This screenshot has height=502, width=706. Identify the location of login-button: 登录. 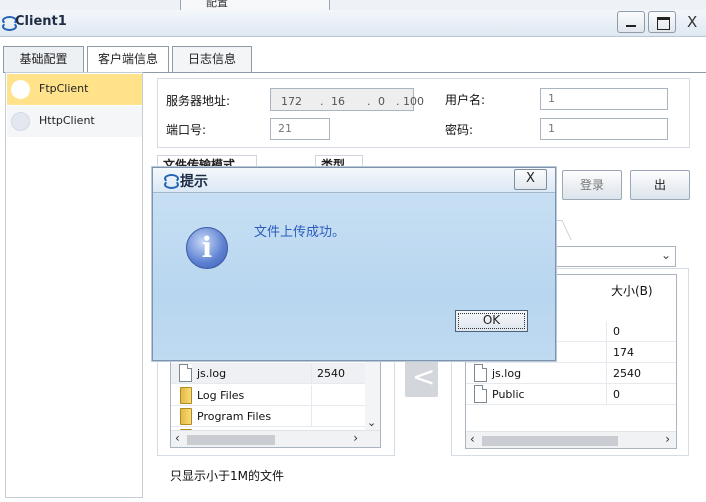
(592, 185).